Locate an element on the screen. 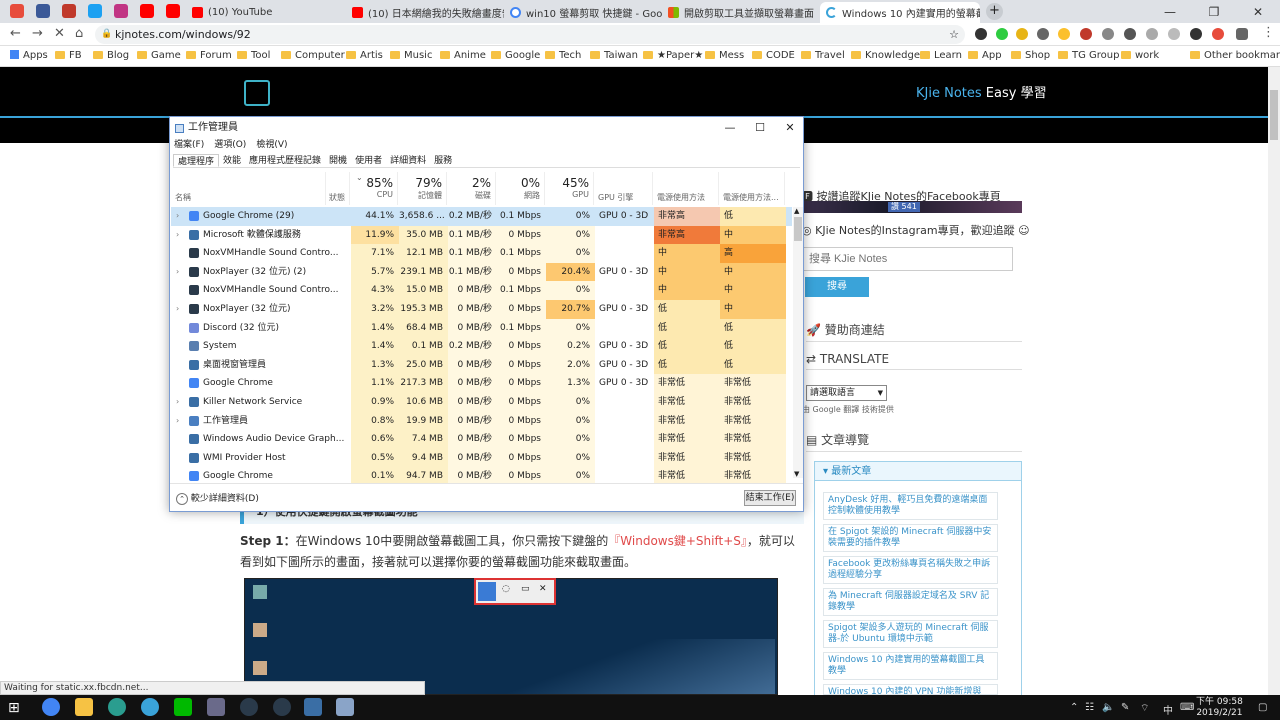 This screenshot has height=720, width=1280. tab-active-kjnotes: Windows 10 內建實用的螢幕截...✕ is located at coordinates (900, 12).